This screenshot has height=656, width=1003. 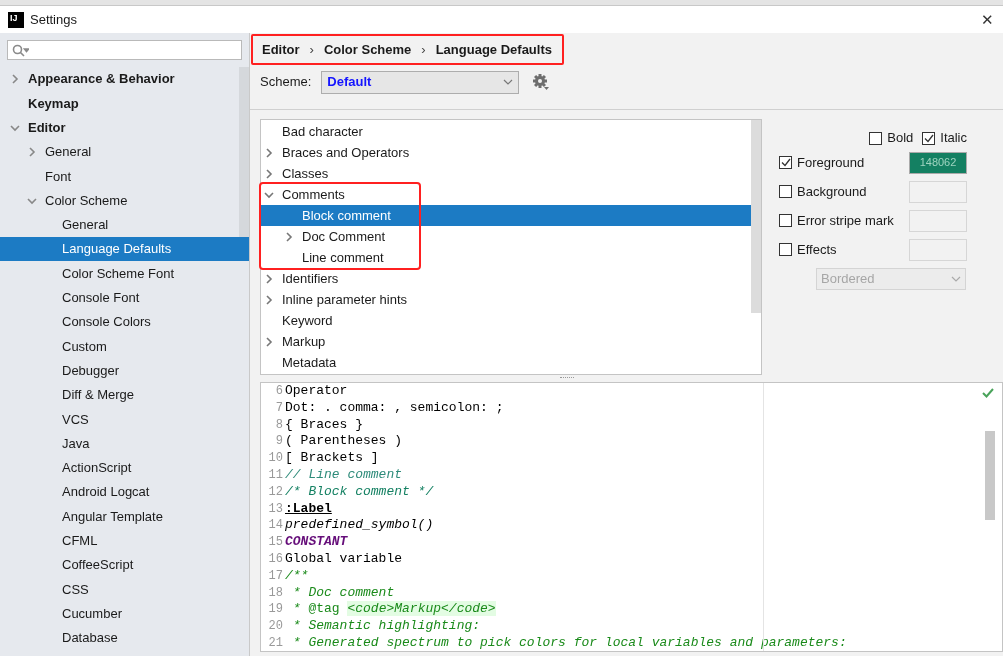 I want to click on sidebar-item: CoffeeScript, so click(x=119, y=565).